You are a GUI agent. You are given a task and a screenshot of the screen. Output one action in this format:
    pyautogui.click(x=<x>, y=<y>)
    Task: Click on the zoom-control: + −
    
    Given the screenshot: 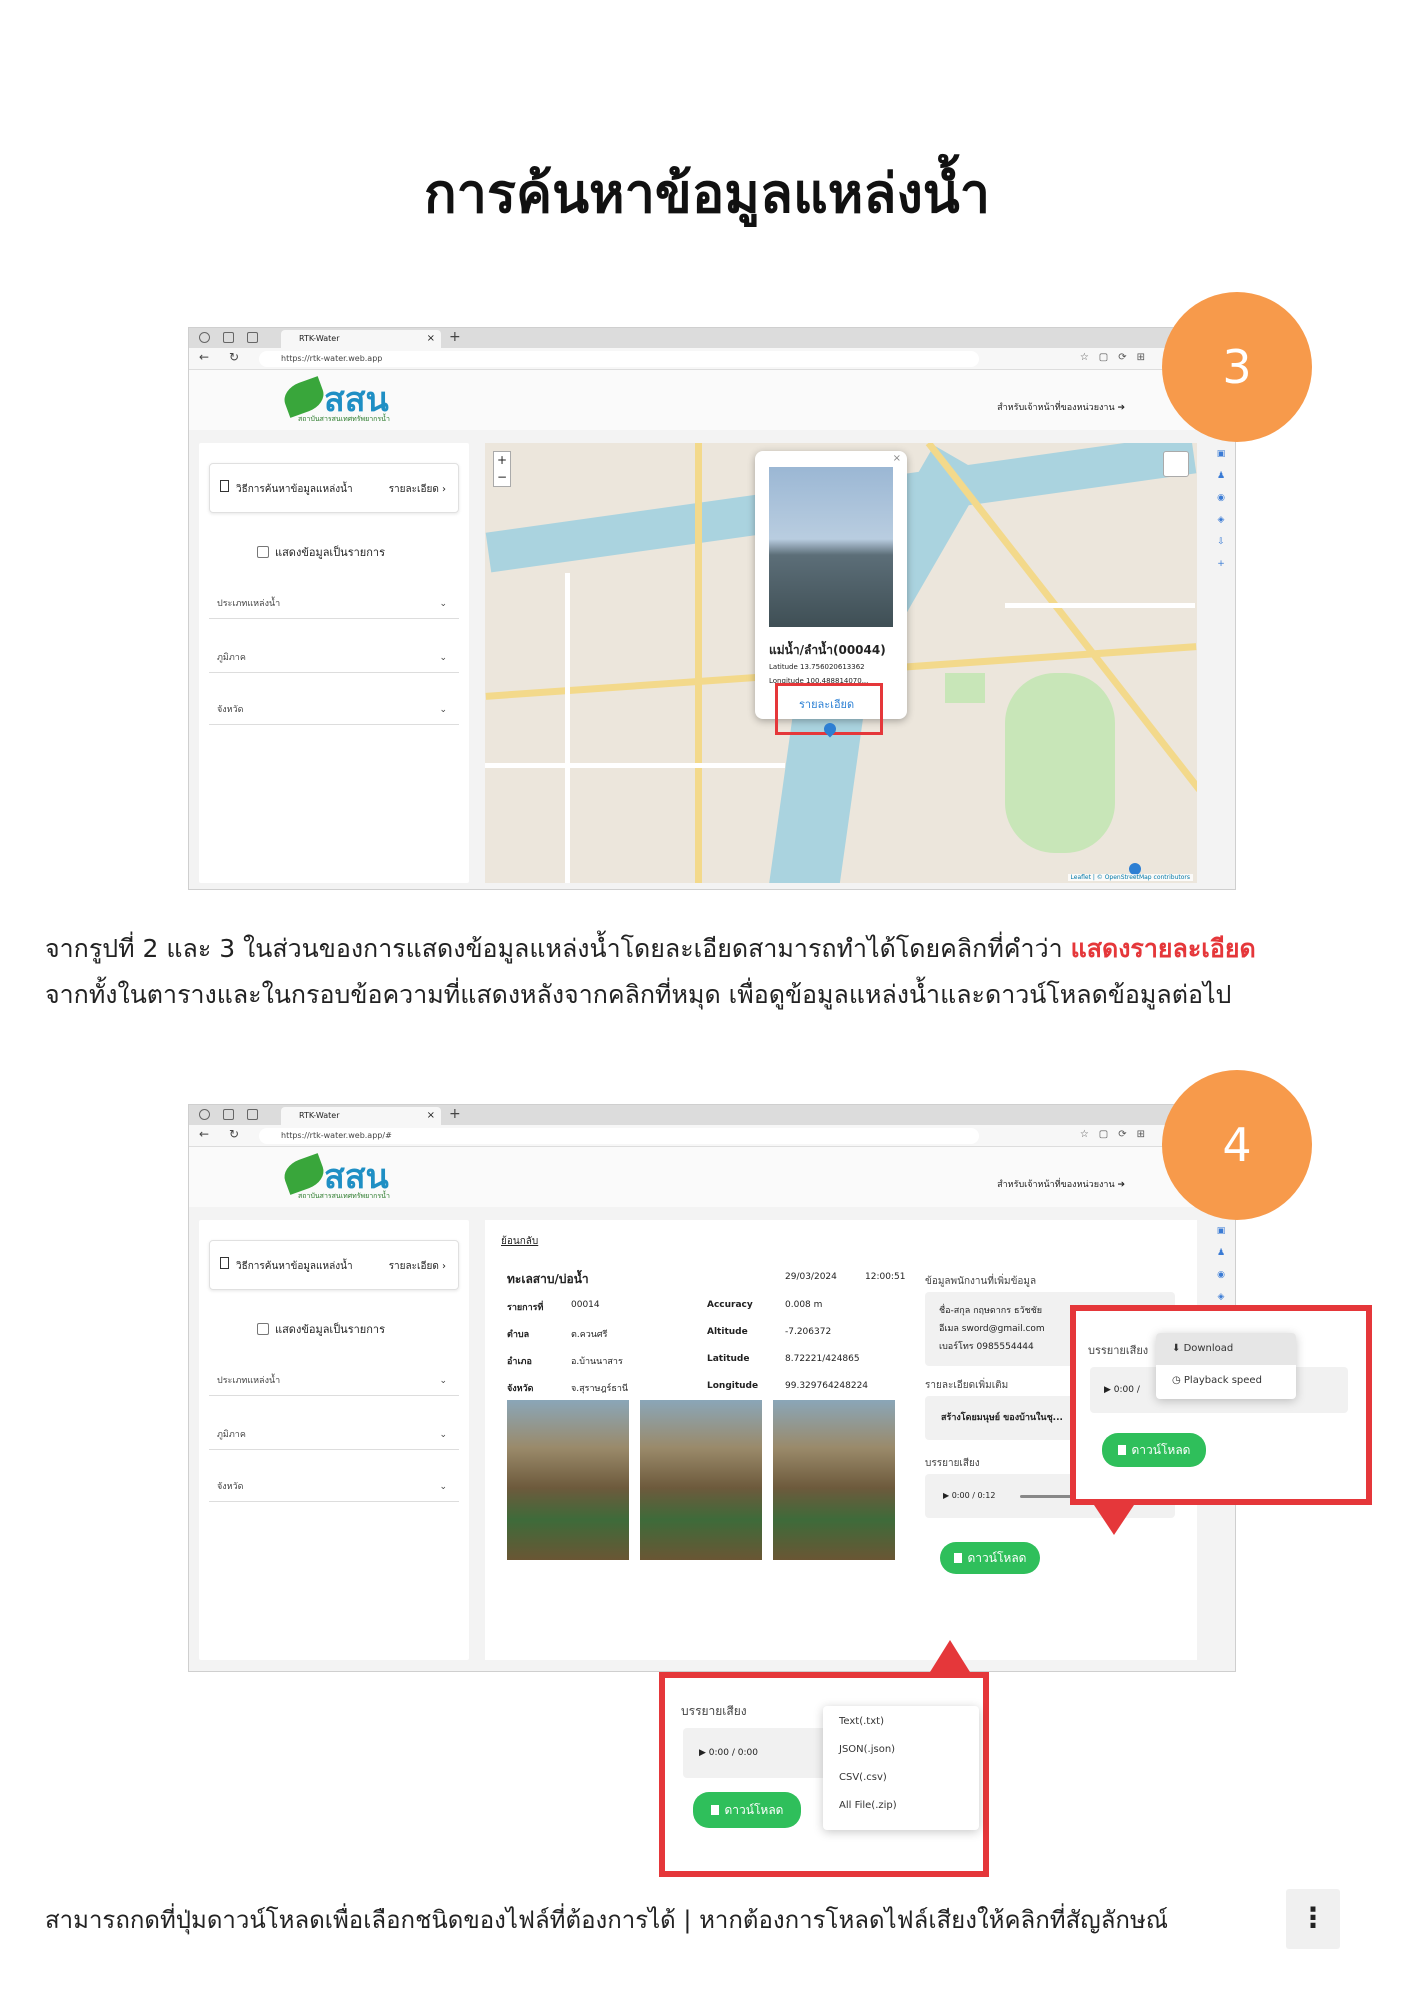 What is the action you would take?
    pyautogui.click(x=502, y=469)
    